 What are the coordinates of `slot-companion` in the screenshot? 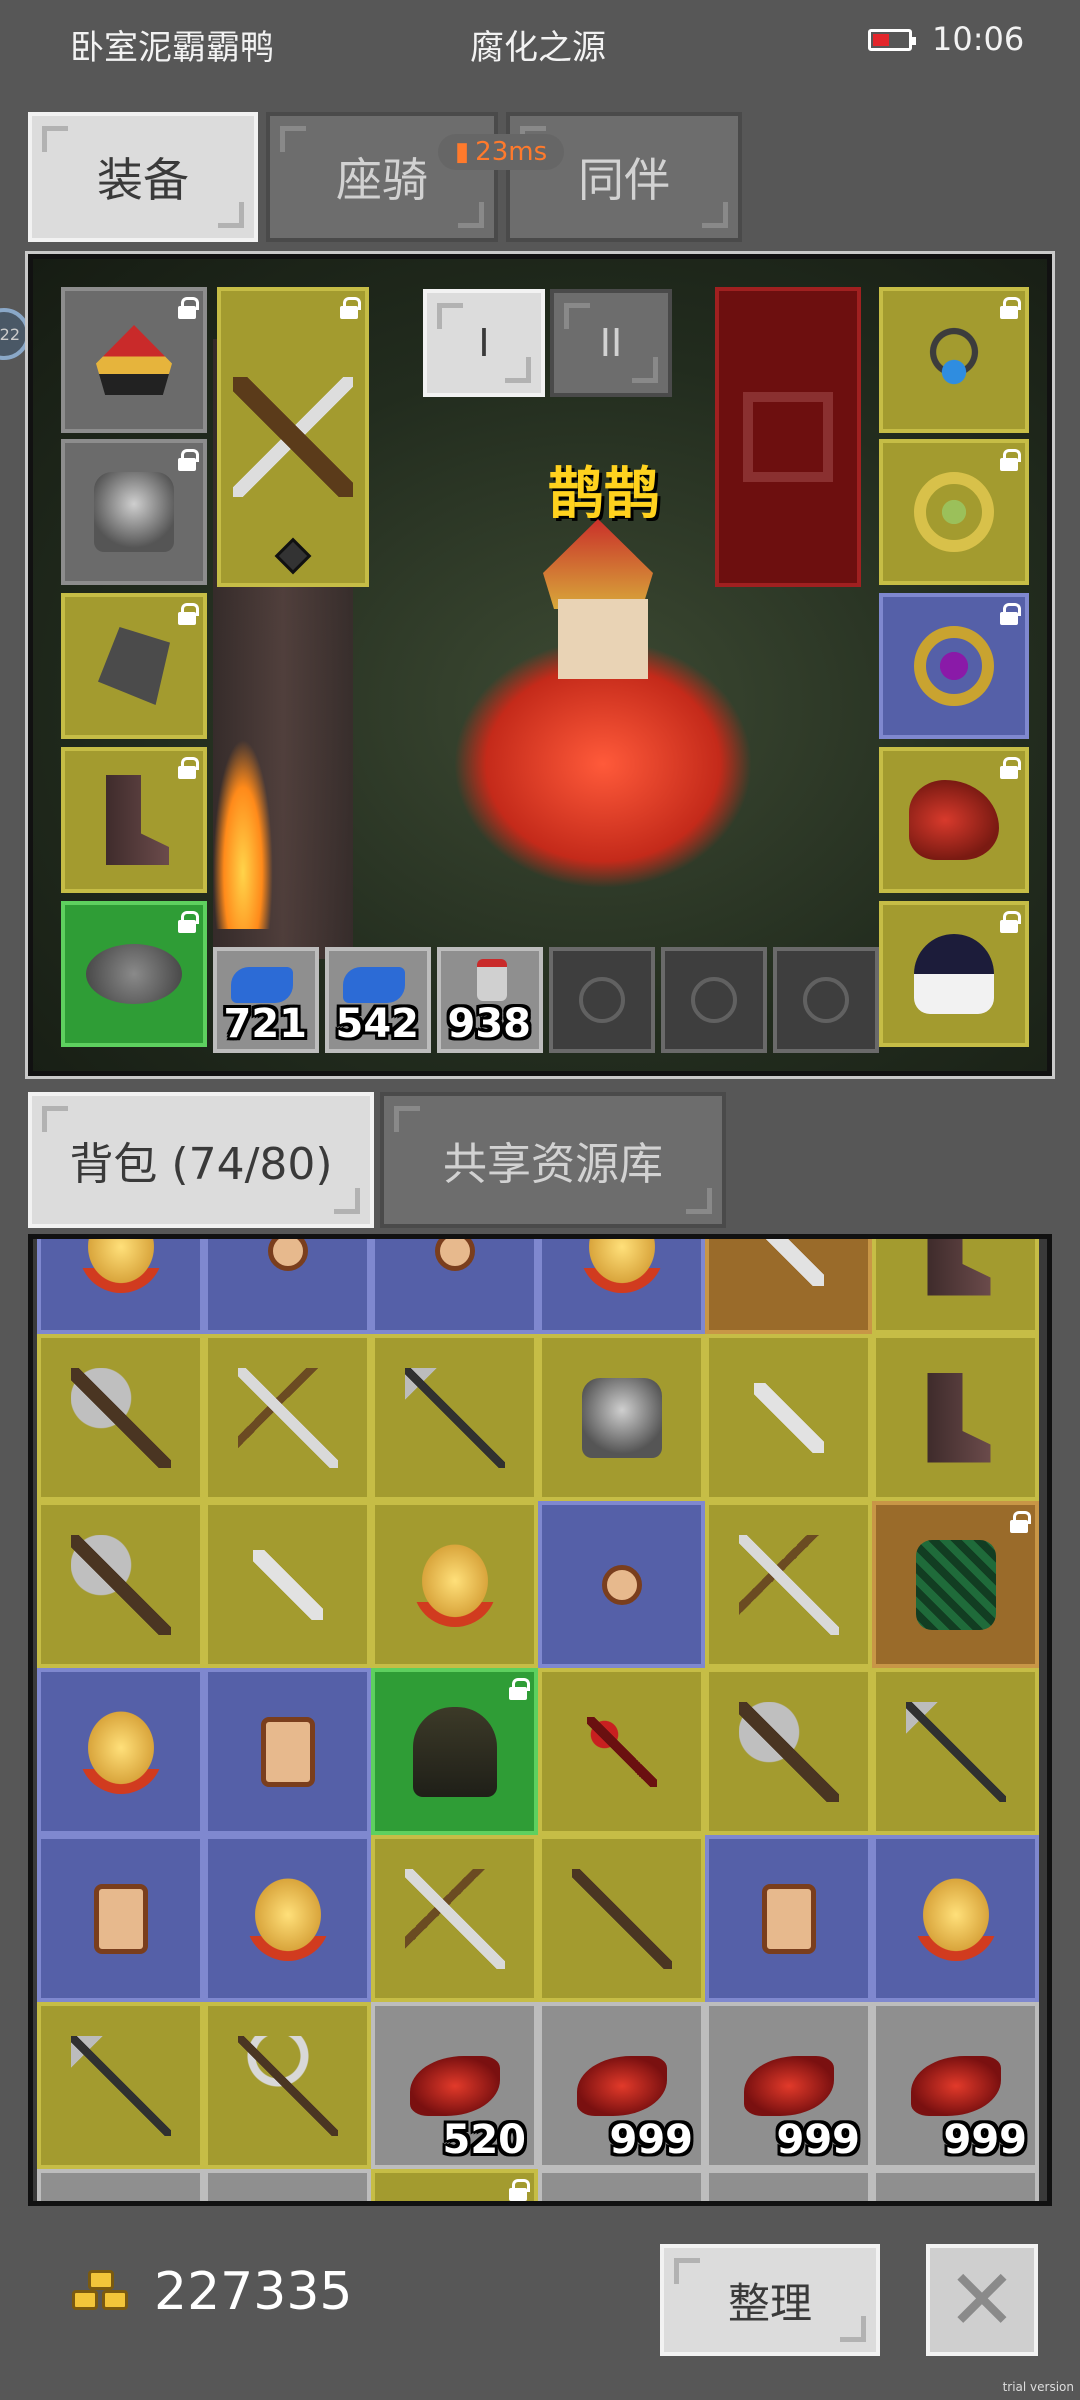 It's located at (954, 974).